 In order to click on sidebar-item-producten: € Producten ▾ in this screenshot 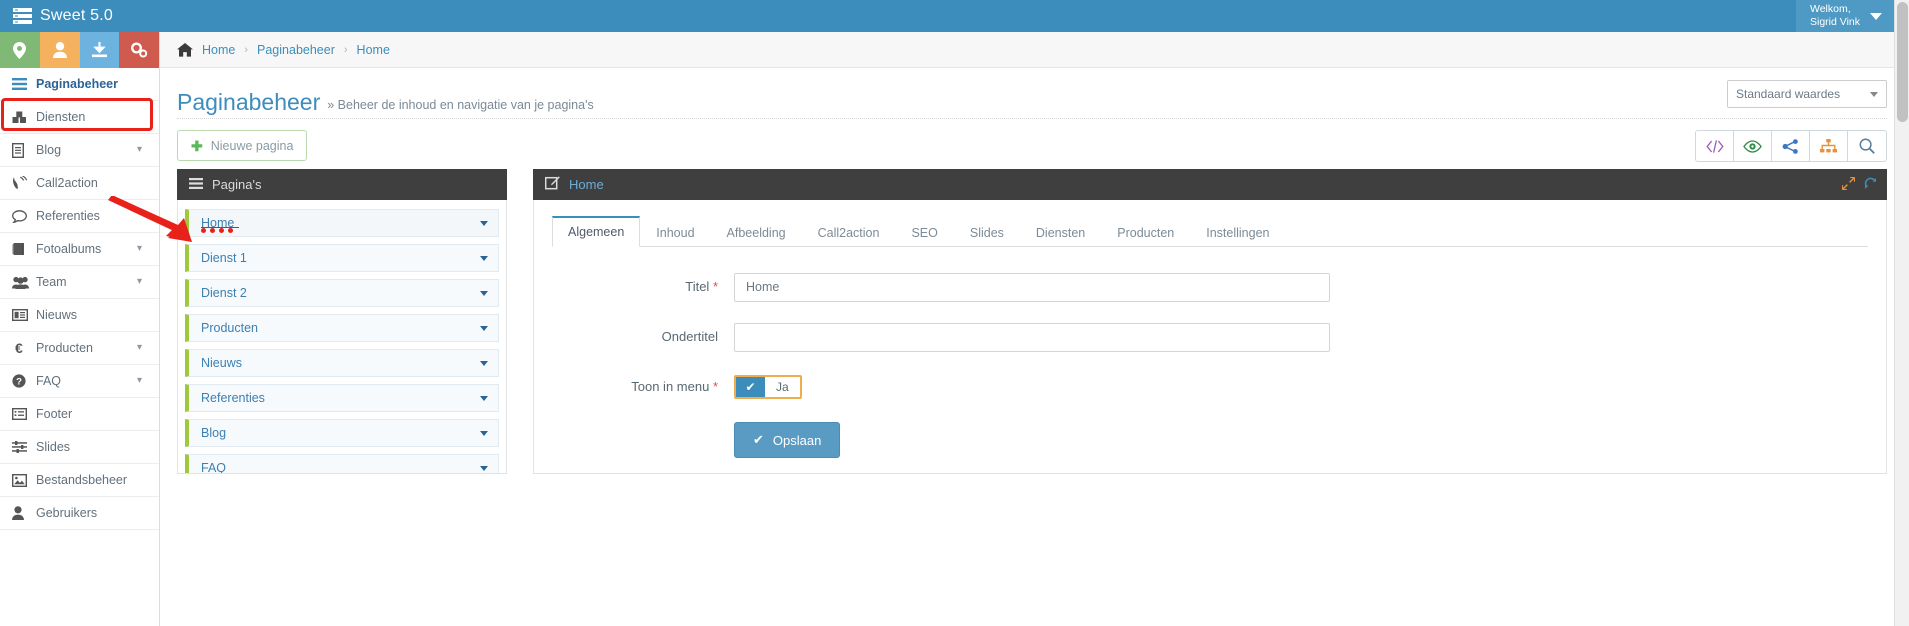, I will do `click(79, 348)`.